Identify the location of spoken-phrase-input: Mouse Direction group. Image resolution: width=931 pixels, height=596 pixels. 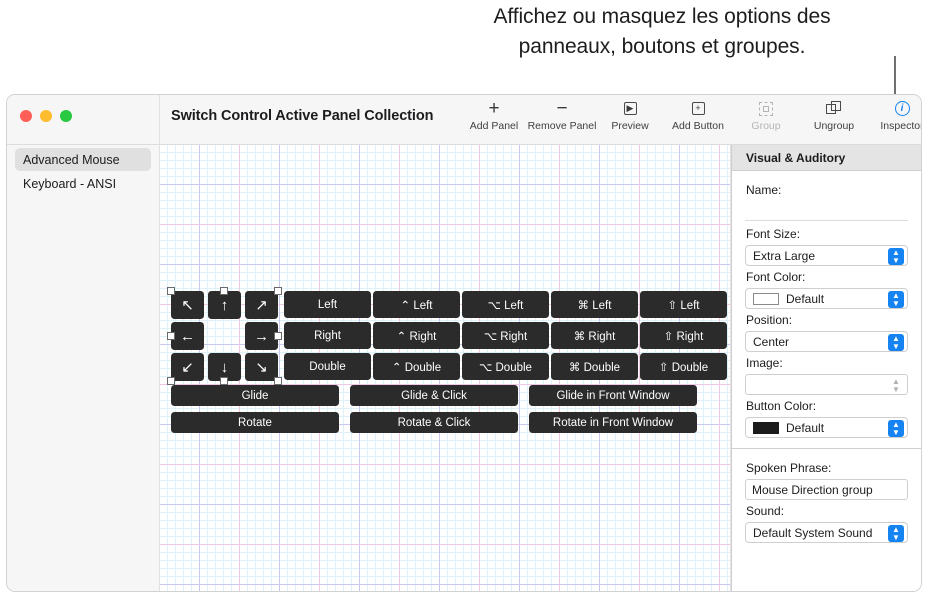
(826, 489).